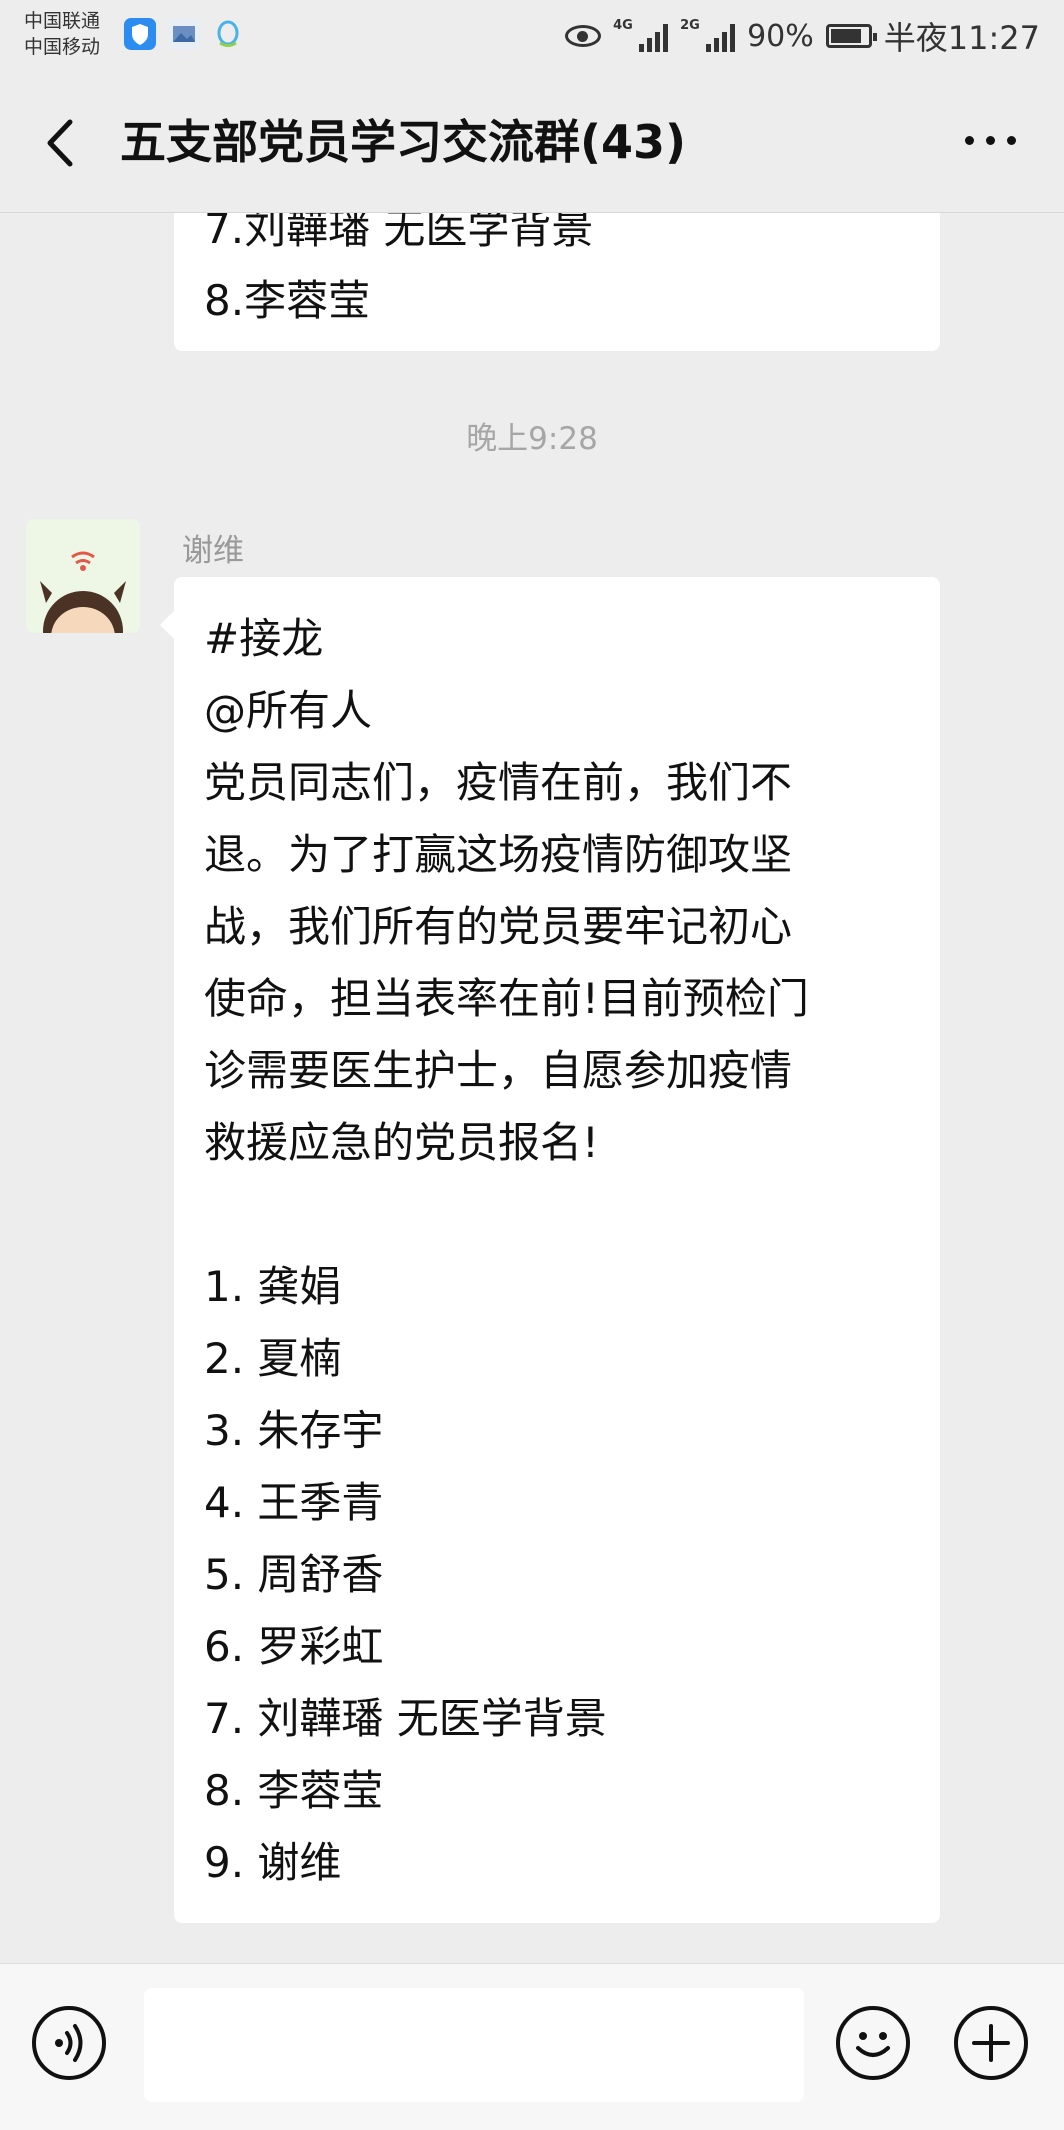 The height and width of the screenshot is (2130, 1064). Describe the element at coordinates (641, 35) in the screenshot. I see `signal-icon: 4G` at that location.